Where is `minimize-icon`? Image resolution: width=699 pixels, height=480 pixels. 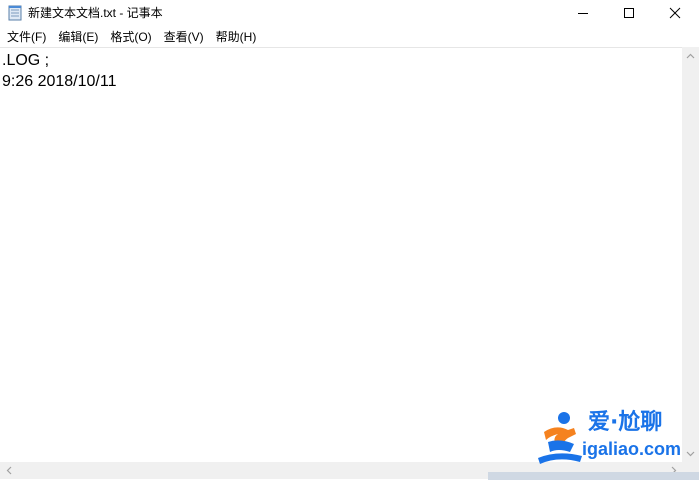
minimize-icon is located at coordinates (583, 13).